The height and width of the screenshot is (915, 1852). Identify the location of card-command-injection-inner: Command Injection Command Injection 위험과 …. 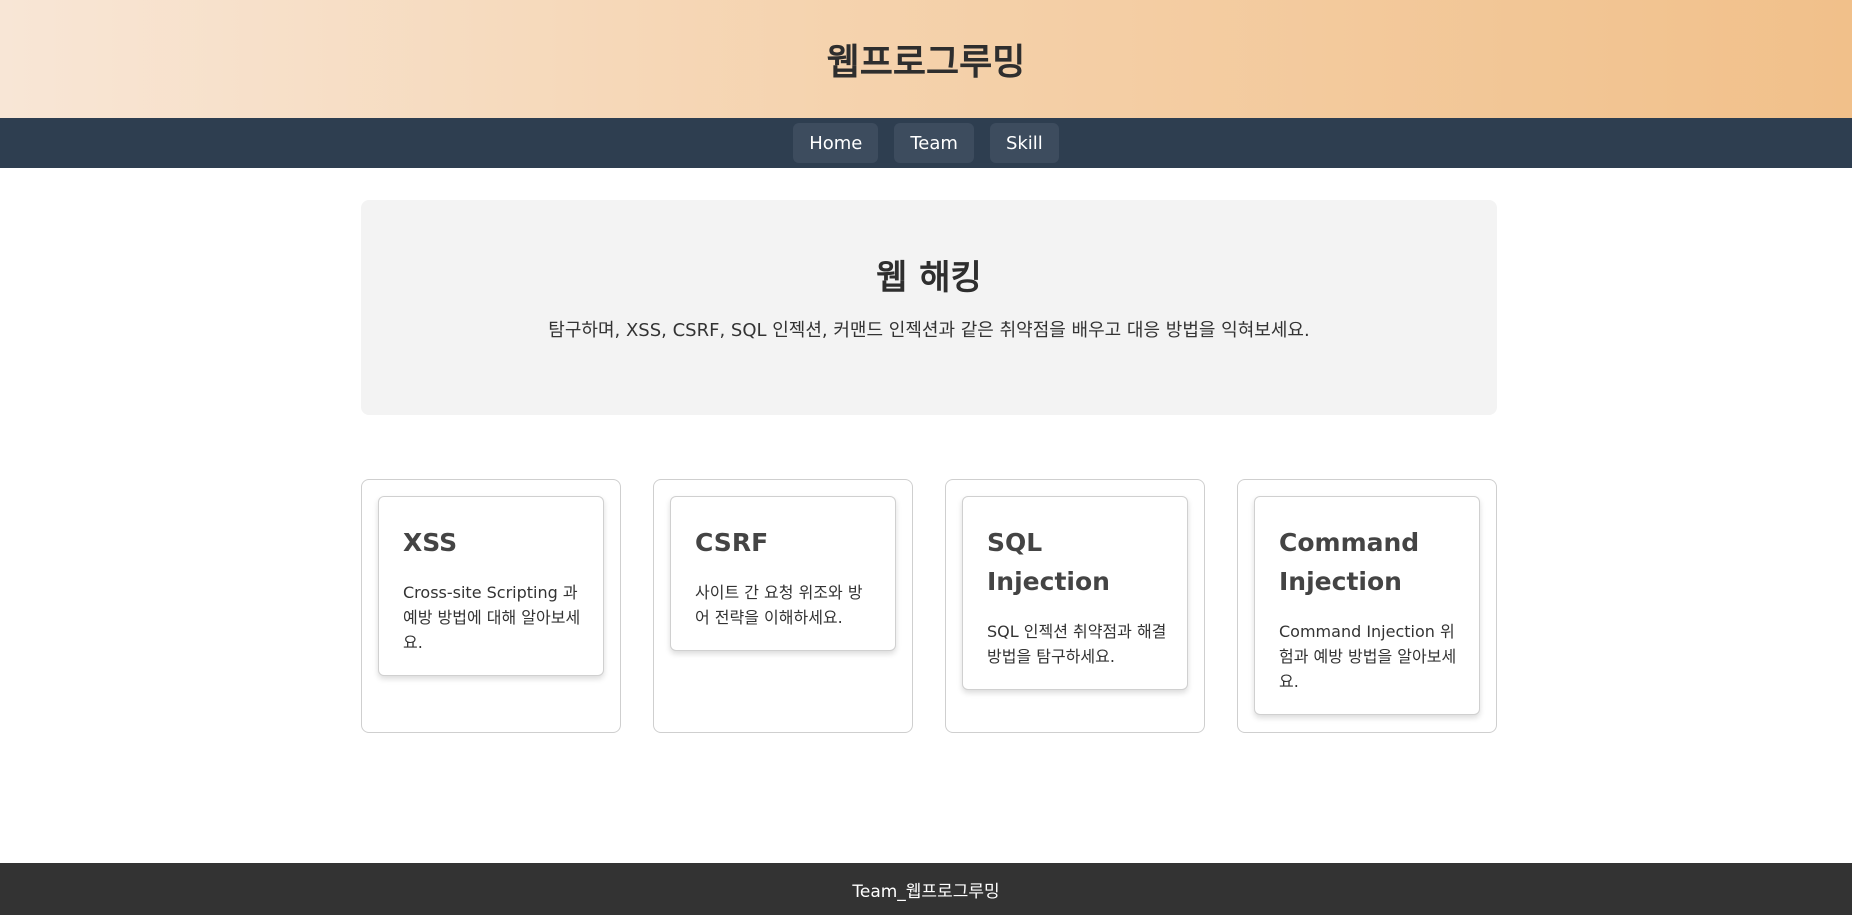
(1367, 605).